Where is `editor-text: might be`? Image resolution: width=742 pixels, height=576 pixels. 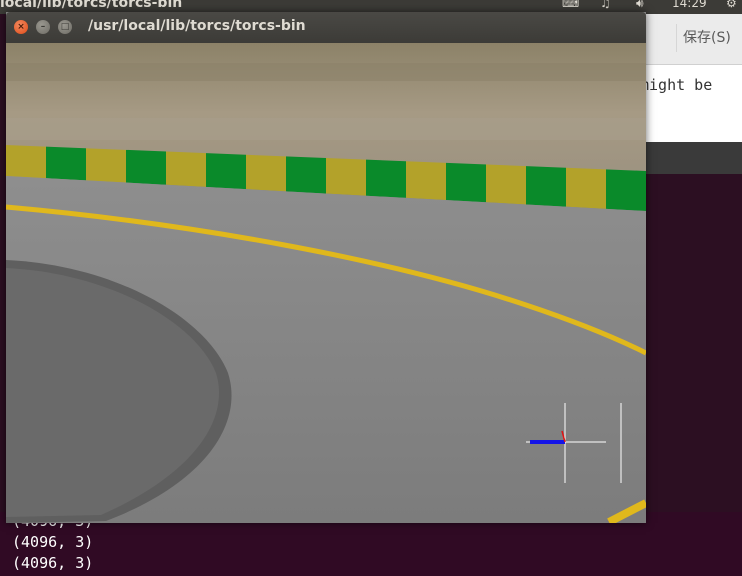 editor-text: might be is located at coordinates (676, 85).